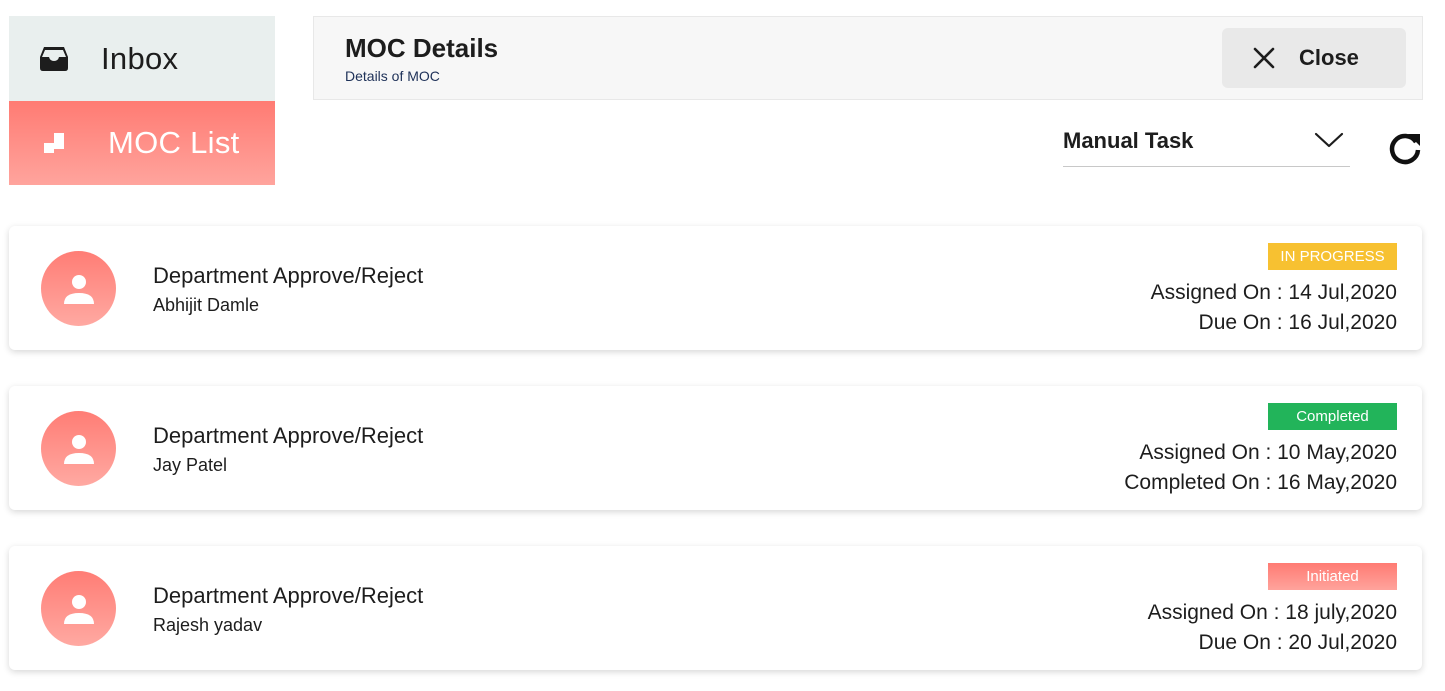 The image size is (1445, 691). Describe the element at coordinates (1260, 482) in the screenshot. I see `completed-date: Completed On : 16 May,2020` at that location.